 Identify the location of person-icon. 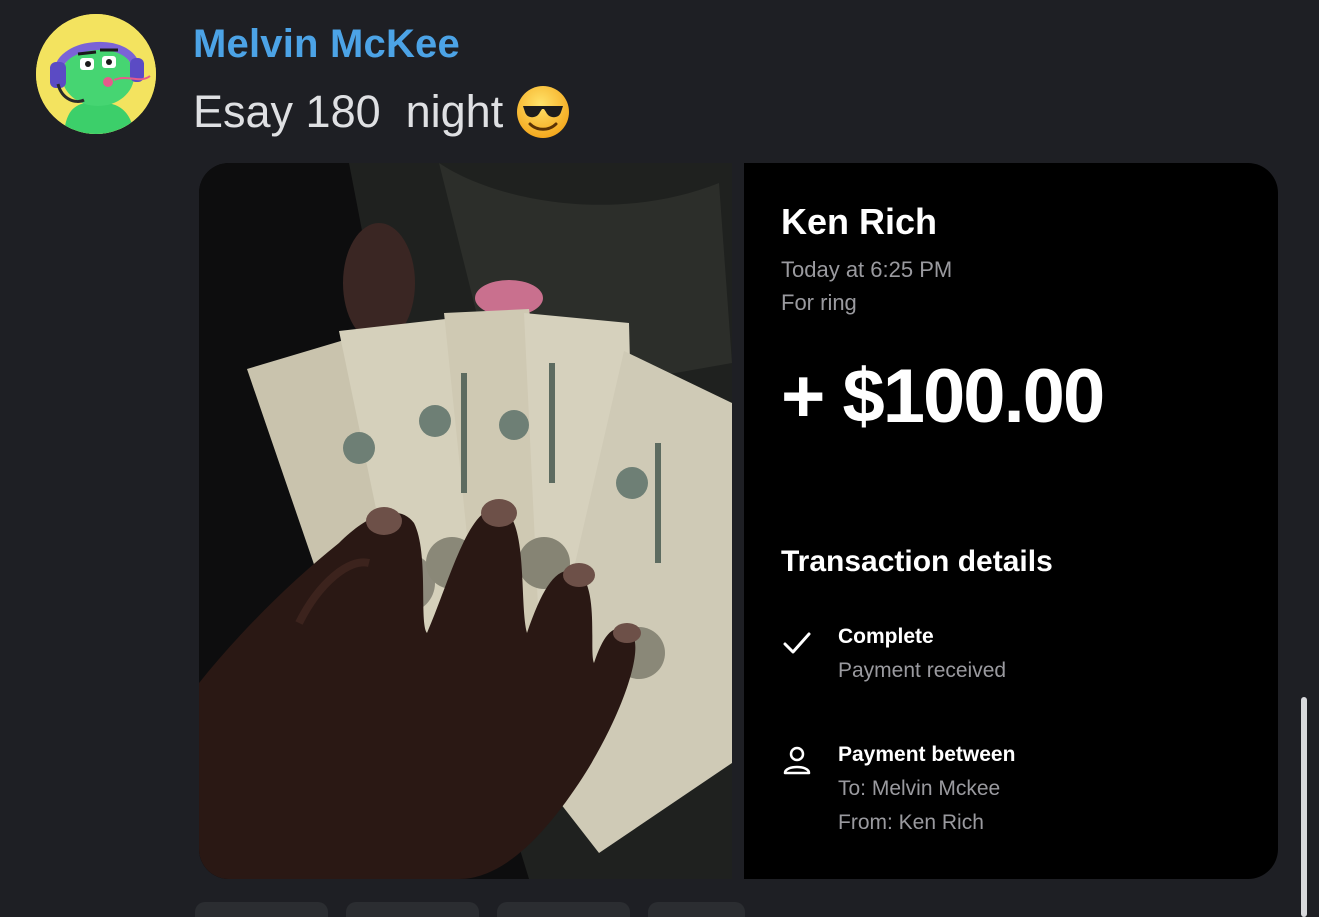
(797, 760).